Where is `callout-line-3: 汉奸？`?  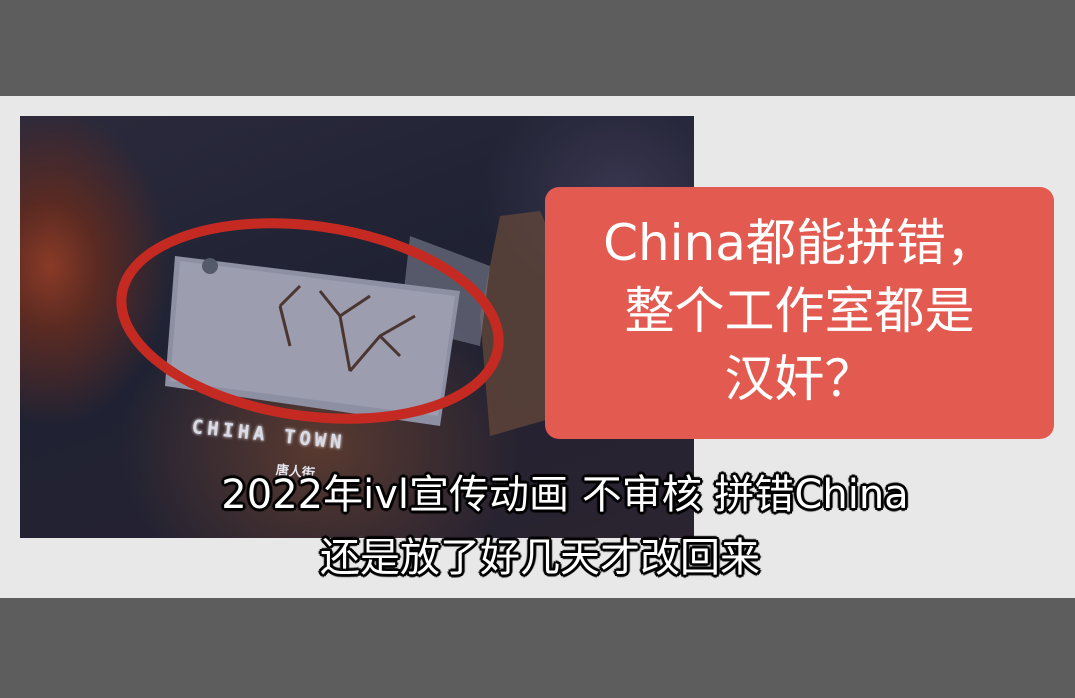 callout-line-3: 汉奸？ is located at coordinates (799, 379).